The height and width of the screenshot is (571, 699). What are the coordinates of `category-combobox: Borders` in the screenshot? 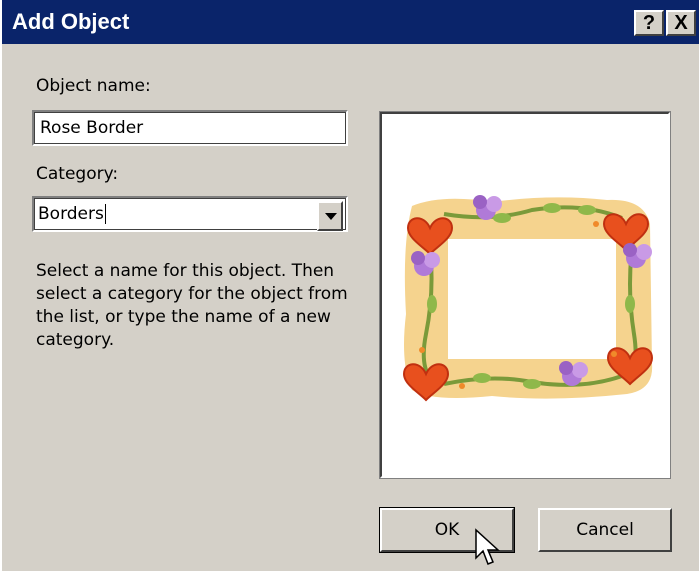 It's located at (190, 214).